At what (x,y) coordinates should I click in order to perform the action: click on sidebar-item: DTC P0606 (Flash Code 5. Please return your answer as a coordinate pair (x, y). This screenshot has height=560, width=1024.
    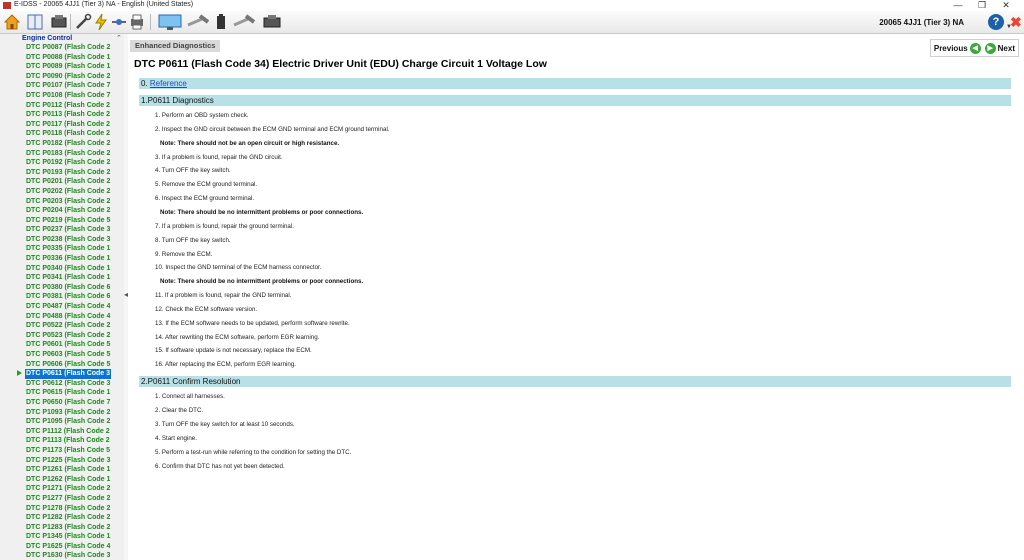
    Looking at the image, I should click on (62, 365).